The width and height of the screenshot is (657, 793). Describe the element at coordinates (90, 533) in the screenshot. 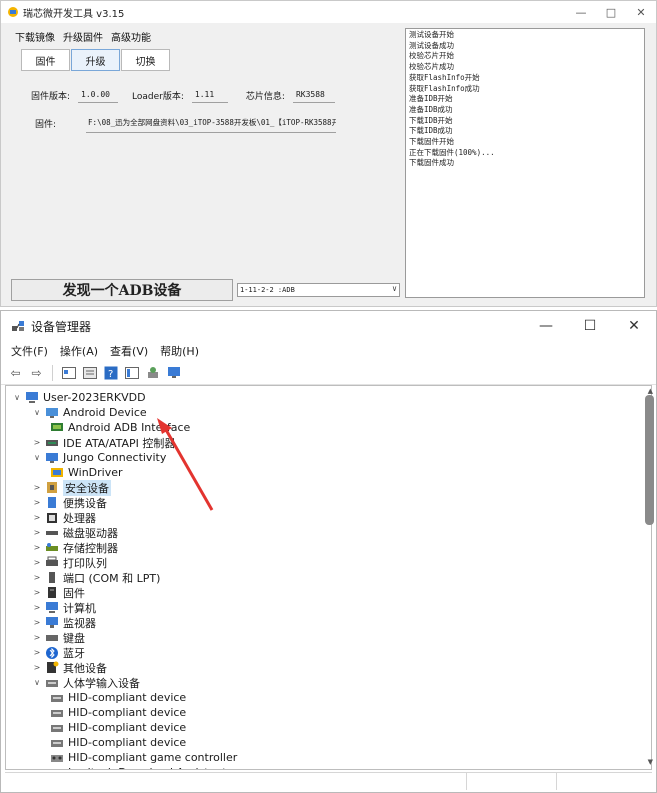

I see `tree-item-label: 磁盘驱动器` at that location.